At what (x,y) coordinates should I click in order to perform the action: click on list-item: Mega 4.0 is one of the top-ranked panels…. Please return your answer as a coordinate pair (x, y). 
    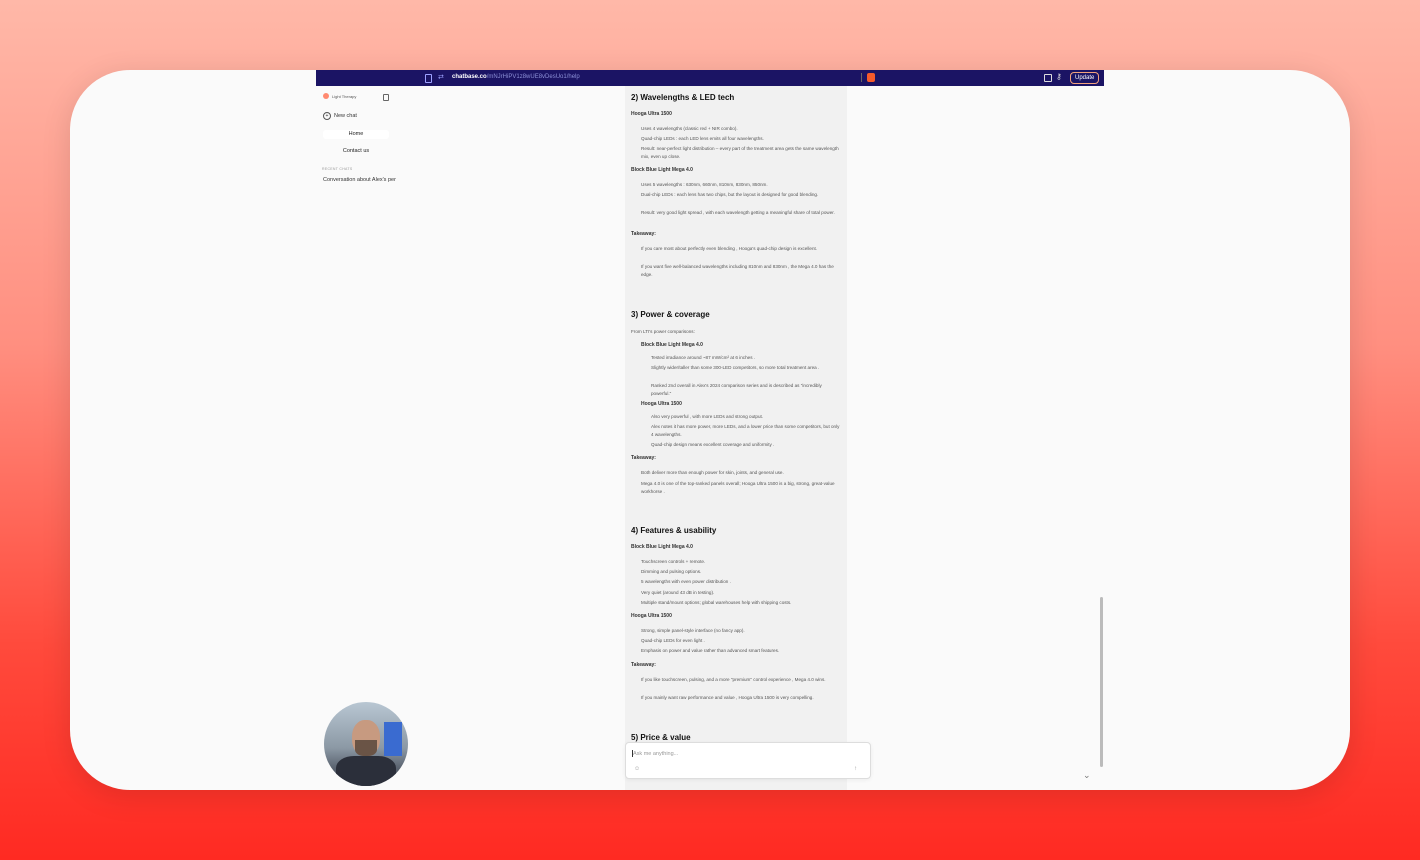
    Looking at the image, I should click on (738, 487).